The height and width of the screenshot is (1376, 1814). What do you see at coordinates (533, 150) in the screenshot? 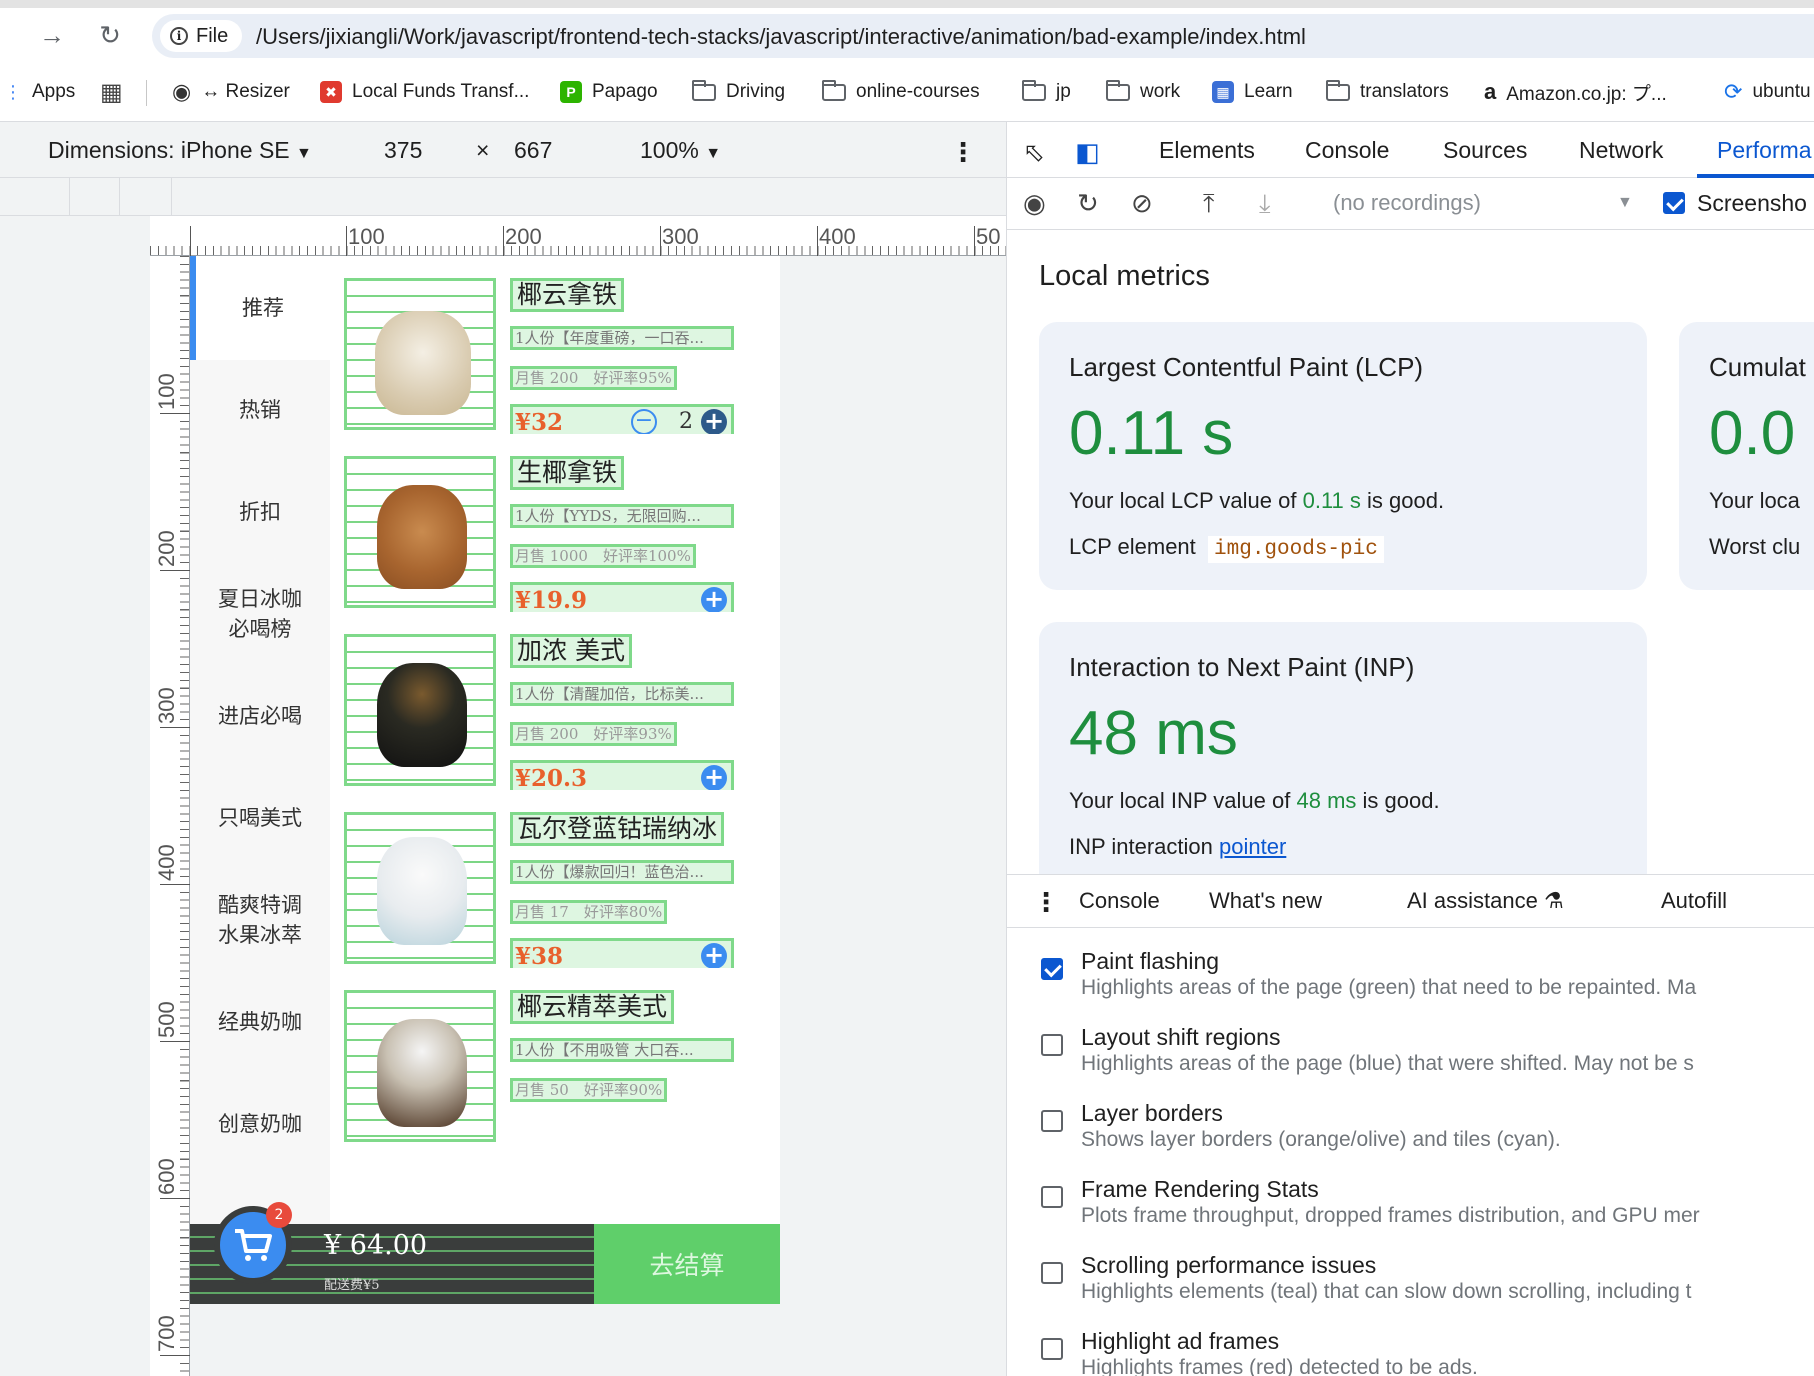
I see `device-height-input: 667` at bounding box center [533, 150].